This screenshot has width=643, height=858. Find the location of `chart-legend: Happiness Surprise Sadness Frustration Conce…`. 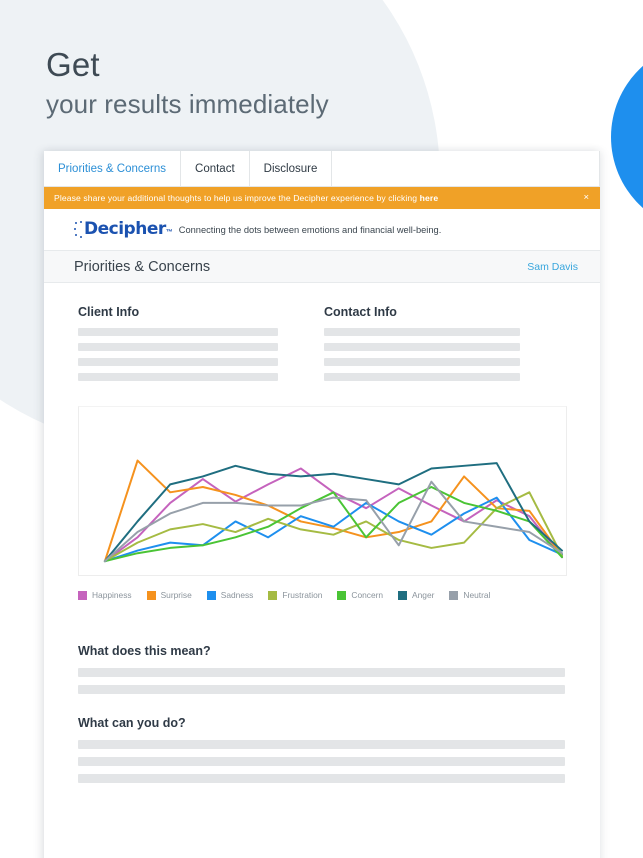

chart-legend: Happiness Surprise Sadness Frustration Conce… is located at coordinates (328, 595).